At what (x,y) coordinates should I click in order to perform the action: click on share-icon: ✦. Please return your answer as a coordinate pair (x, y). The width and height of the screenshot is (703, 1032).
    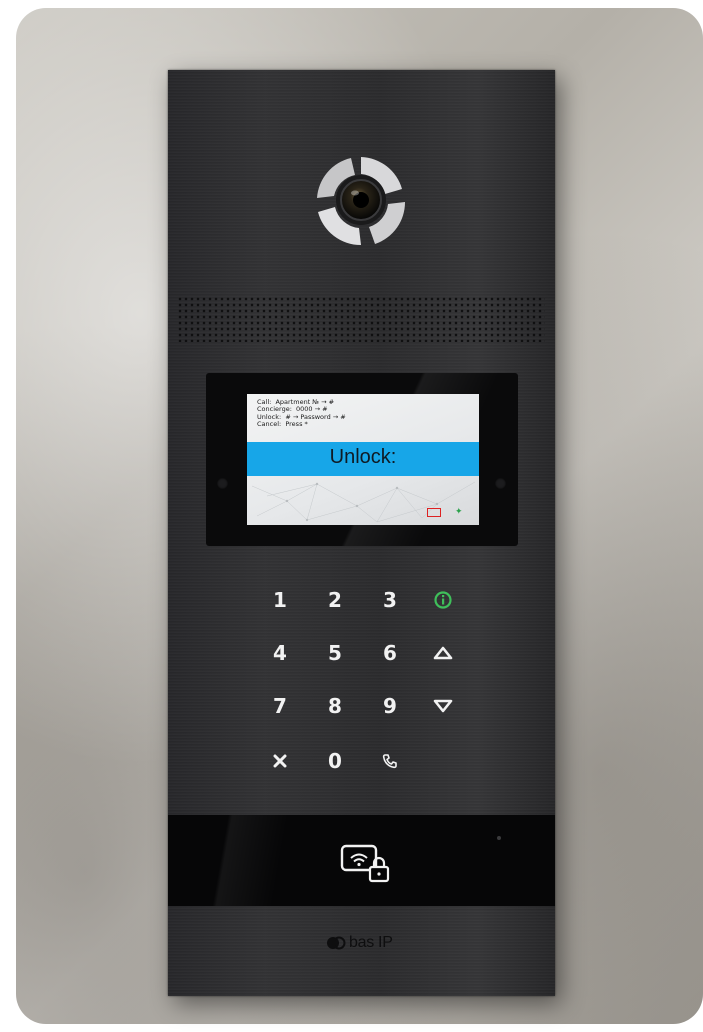
    Looking at the image, I should click on (459, 512).